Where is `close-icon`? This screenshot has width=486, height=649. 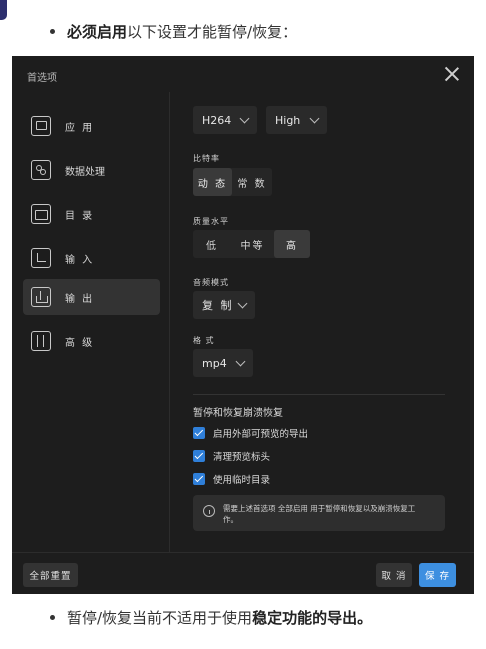
close-icon is located at coordinates (452, 74).